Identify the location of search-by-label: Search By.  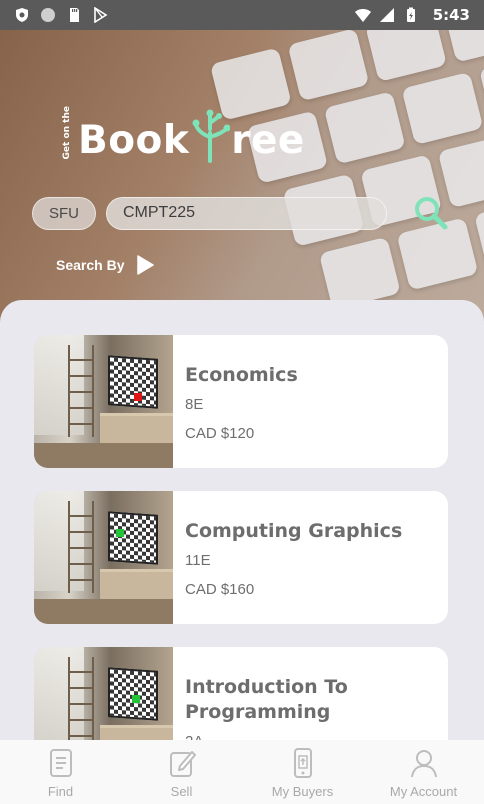
(90, 265).